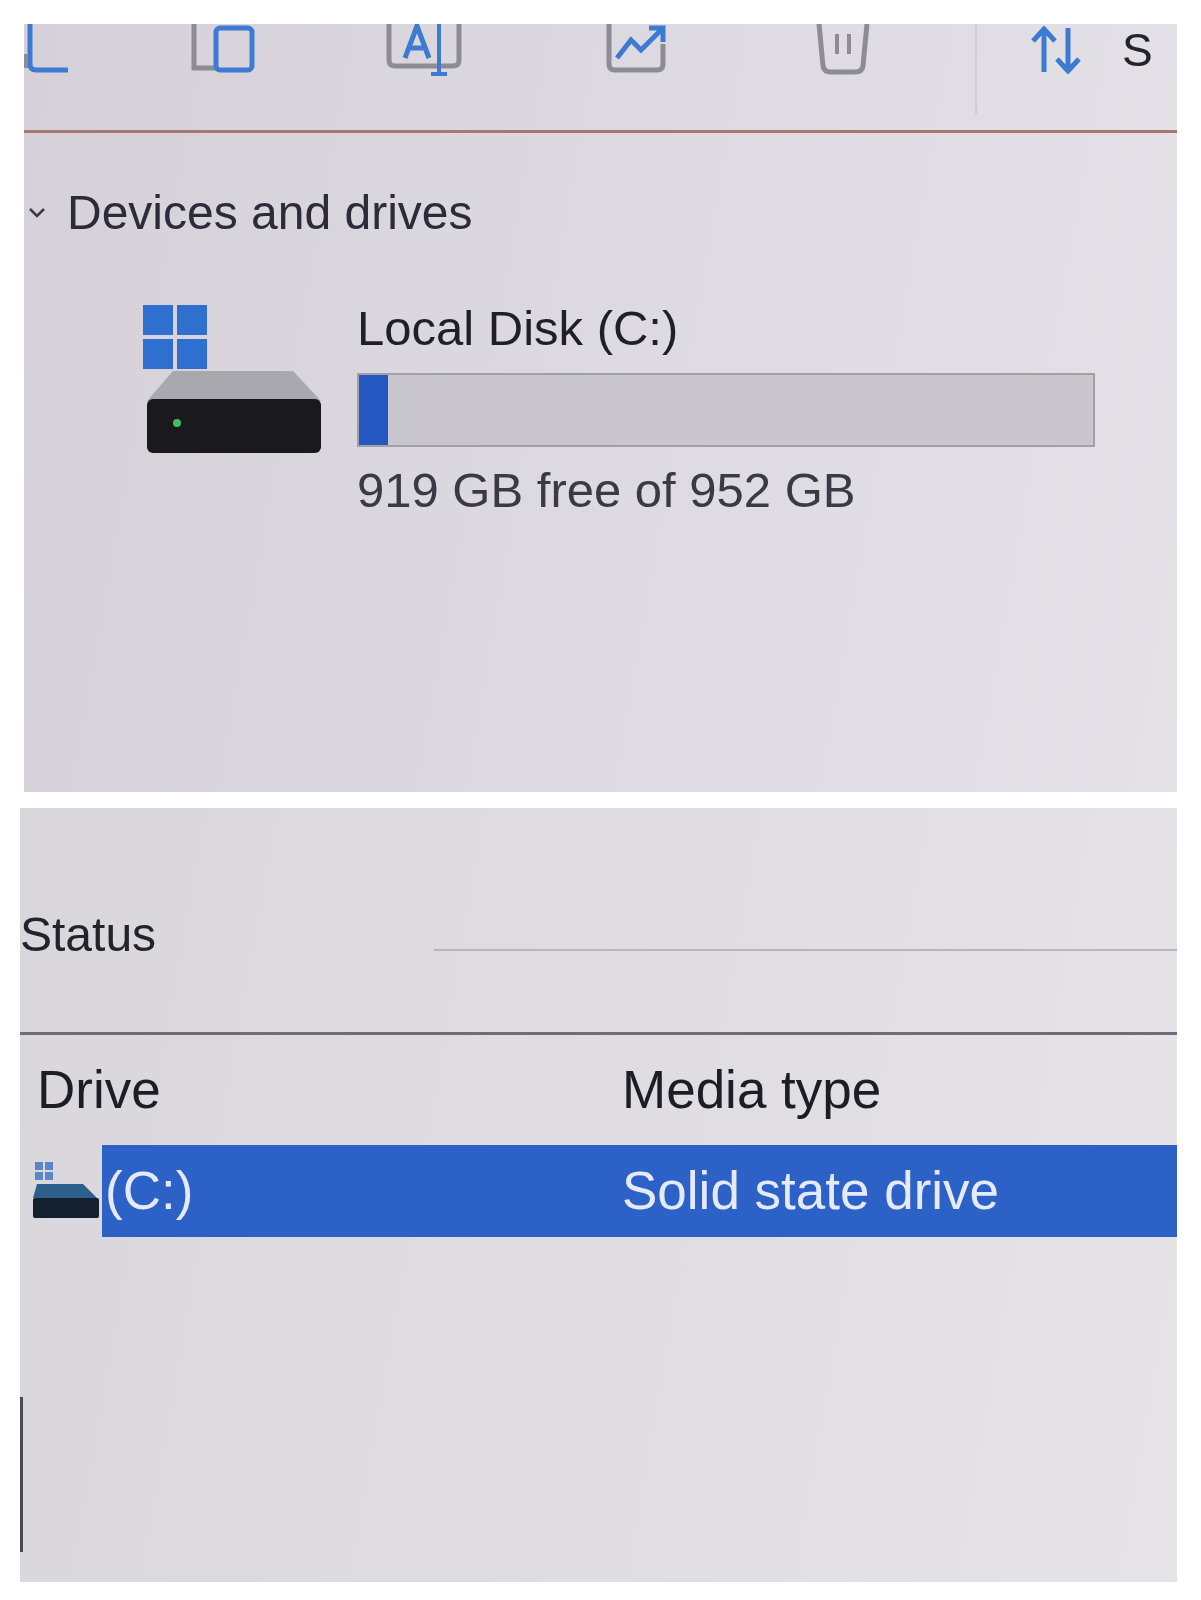 Image resolution: width=1201 pixels, height=1600 pixels. What do you see at coordinates (329, 1090) in the screenshot?
I see `column-header: Drive` at bounding box center [329, 1090].